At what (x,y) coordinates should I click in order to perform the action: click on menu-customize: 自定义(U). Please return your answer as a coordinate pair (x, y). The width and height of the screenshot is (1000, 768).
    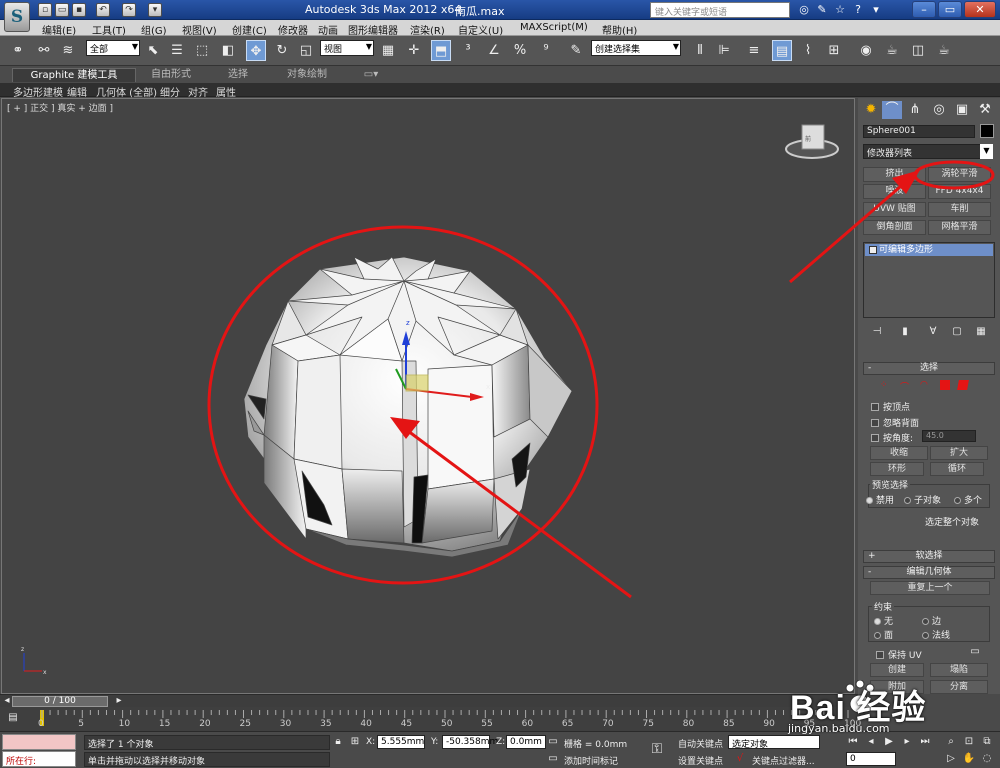
    Looking at the image, I should click on (480, 29).